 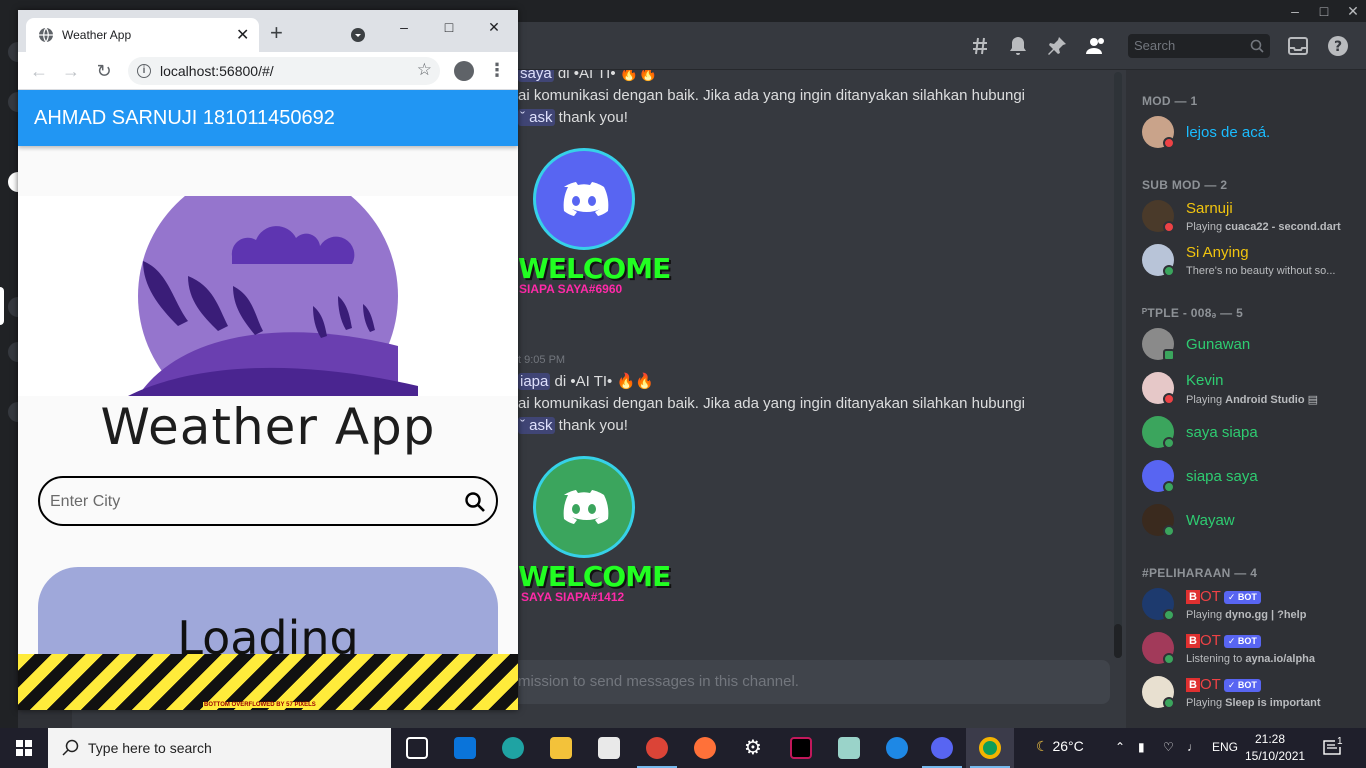 I want to click on member-item: Kevin Playing Android Studio ▤, so click(x=1252, y=392).